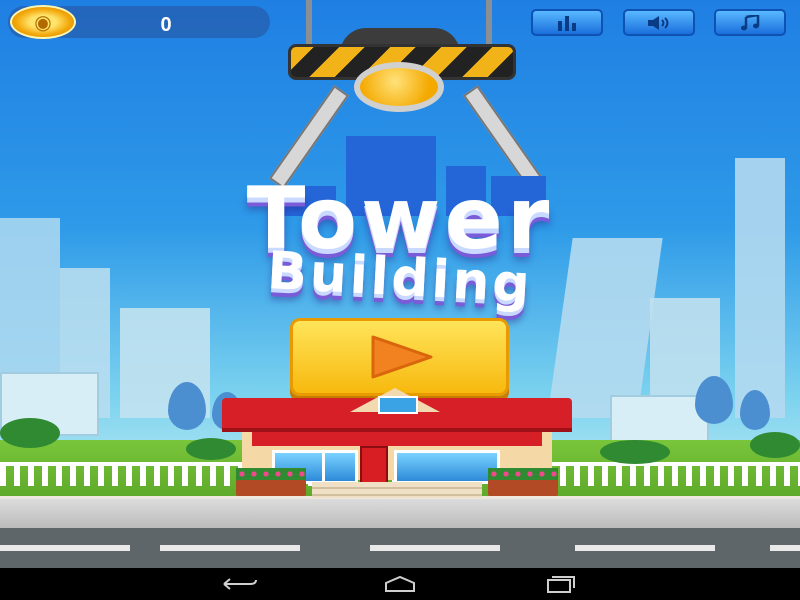  Describe the element at coordinates (397, 490) in the screenshot. I see `shop-steps` at that location.